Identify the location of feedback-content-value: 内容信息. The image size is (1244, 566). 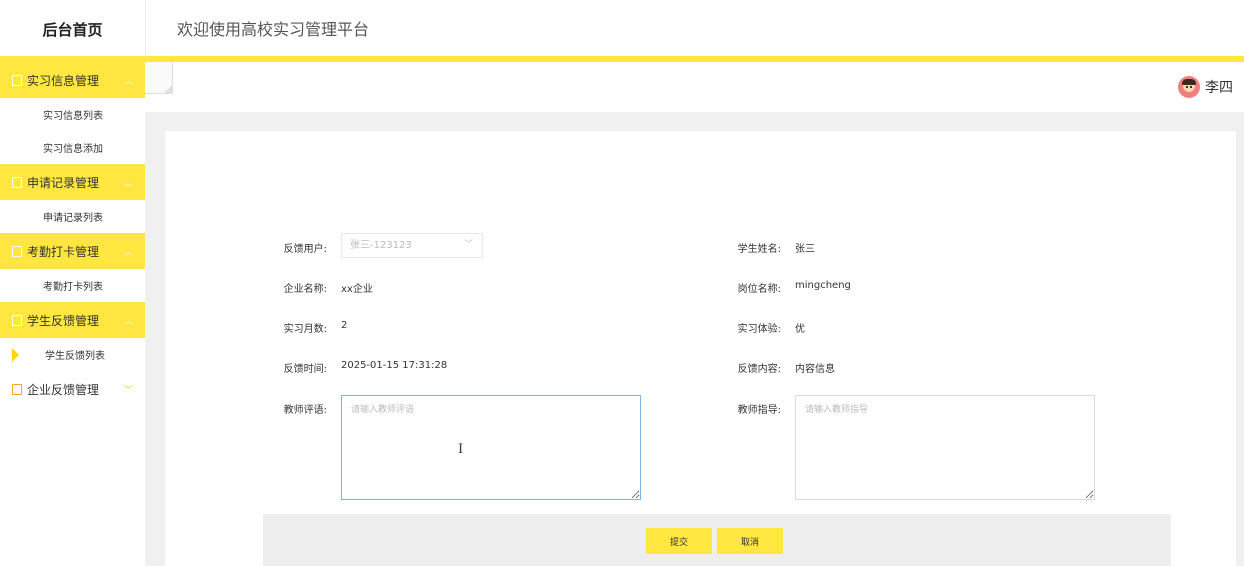
(815, 369).